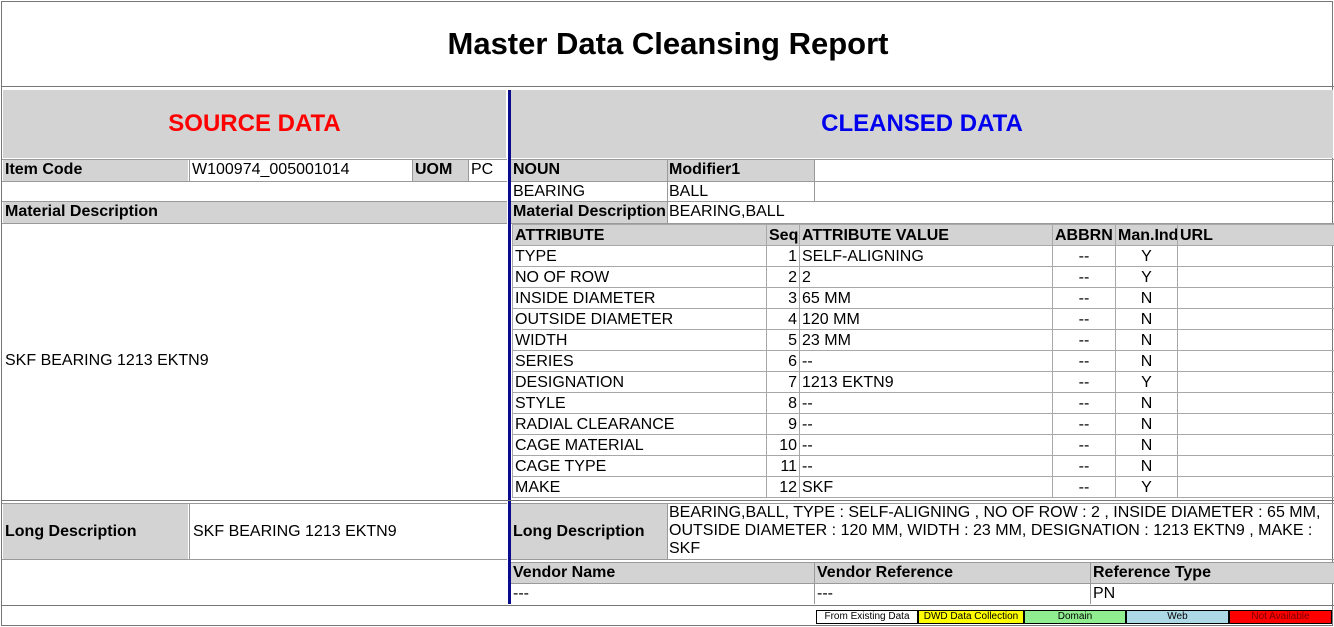 Image resolution: width=1334 pixels, height=627 pixels. I want to click on report-title: Master Data Cleansing Report, so click(668, 43).